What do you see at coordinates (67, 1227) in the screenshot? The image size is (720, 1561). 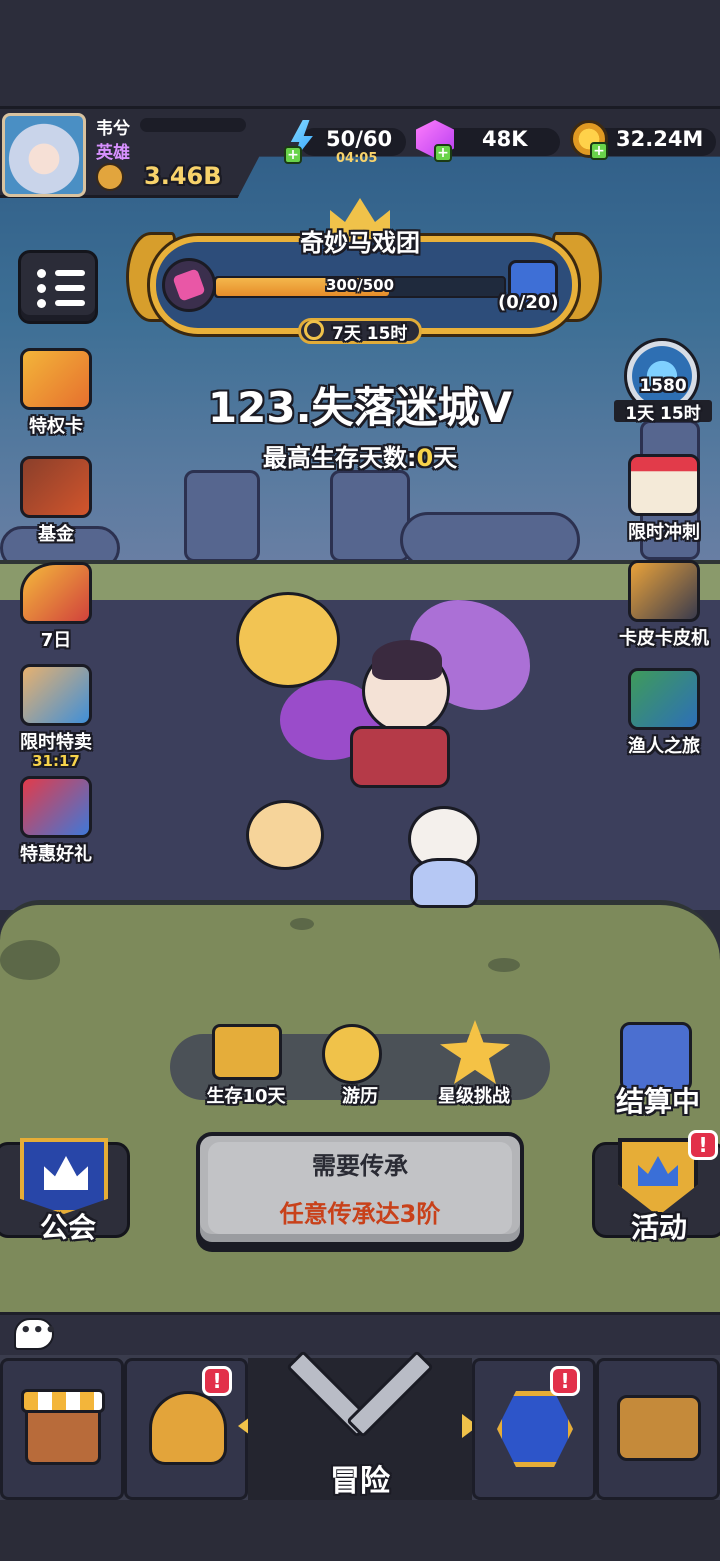 I see `guild-label: 公会` at bounding box center [67, 1227].